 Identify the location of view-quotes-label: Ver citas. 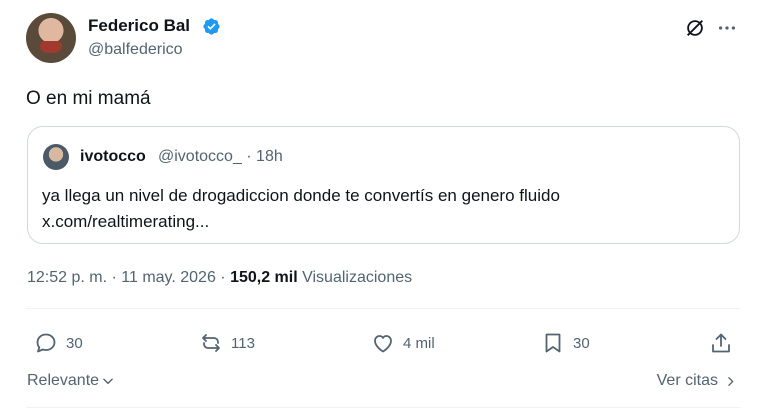
(687, 380).